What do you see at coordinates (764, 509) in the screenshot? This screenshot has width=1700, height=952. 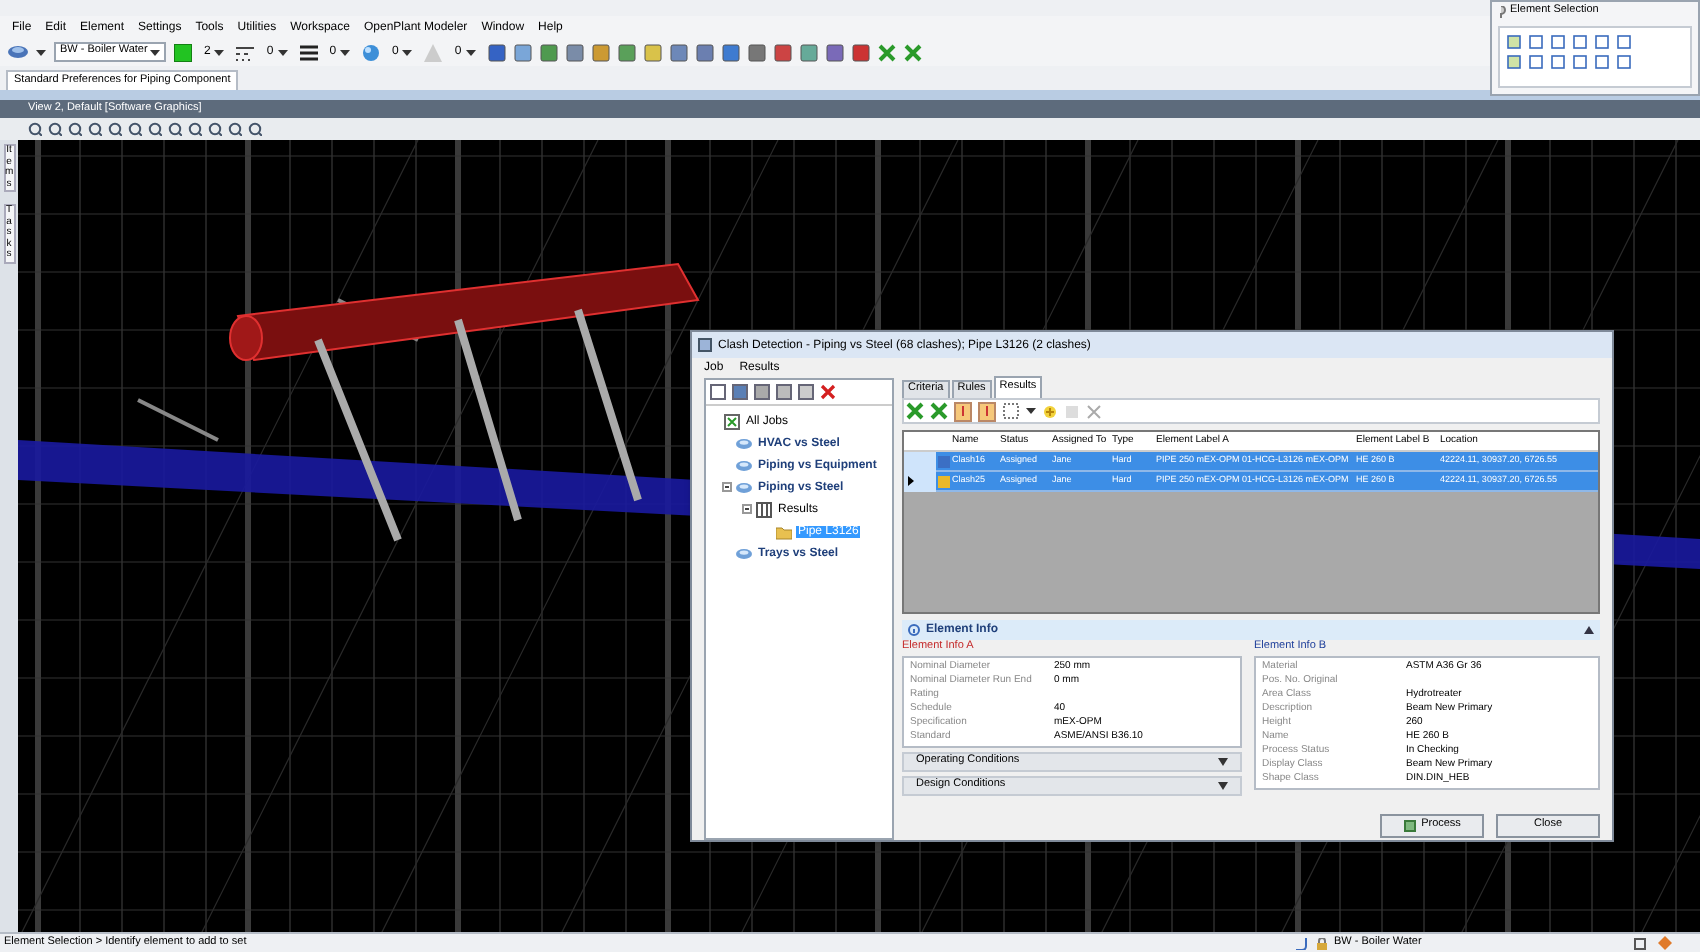 I see `table-icon` at bounding box center [764, 509].